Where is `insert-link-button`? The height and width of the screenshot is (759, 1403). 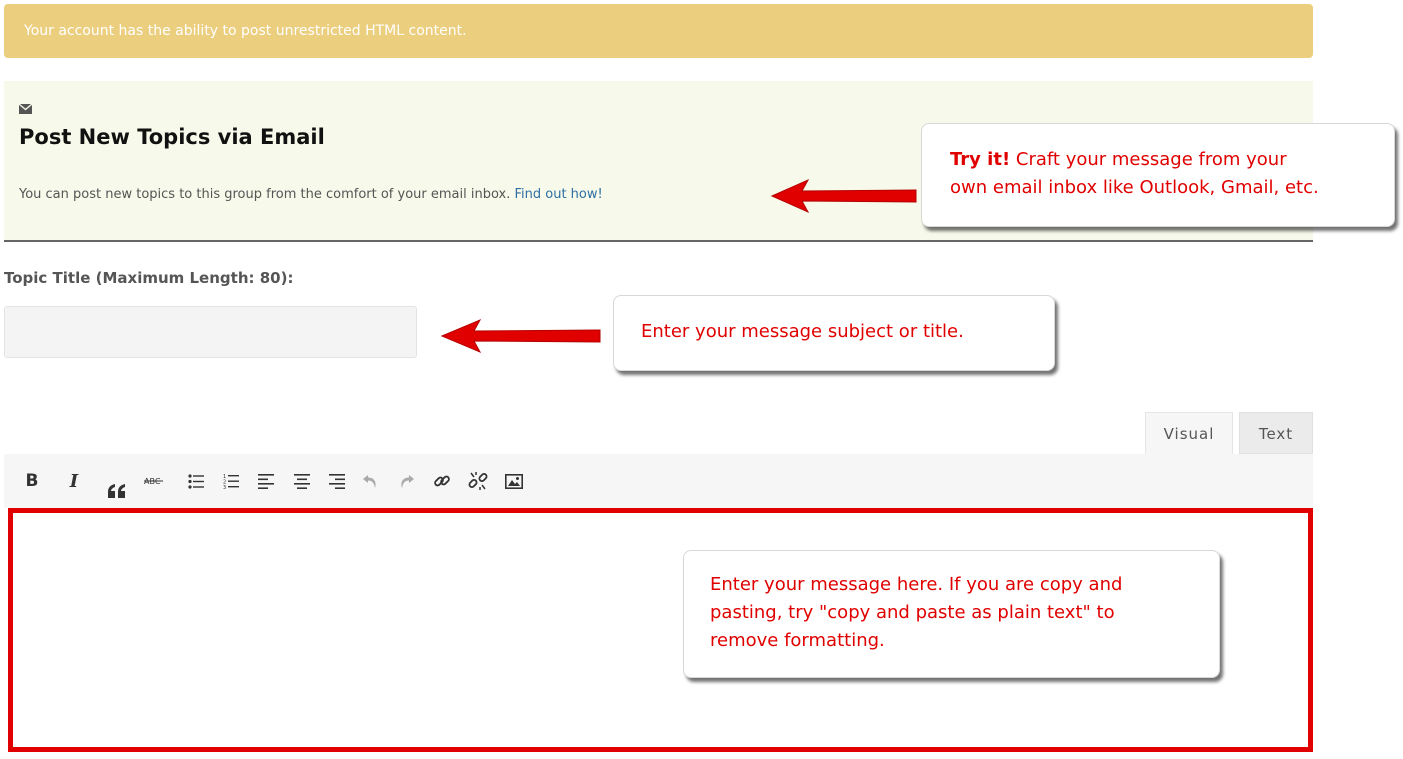
insert-link-button is located at coordinates (442, 481).